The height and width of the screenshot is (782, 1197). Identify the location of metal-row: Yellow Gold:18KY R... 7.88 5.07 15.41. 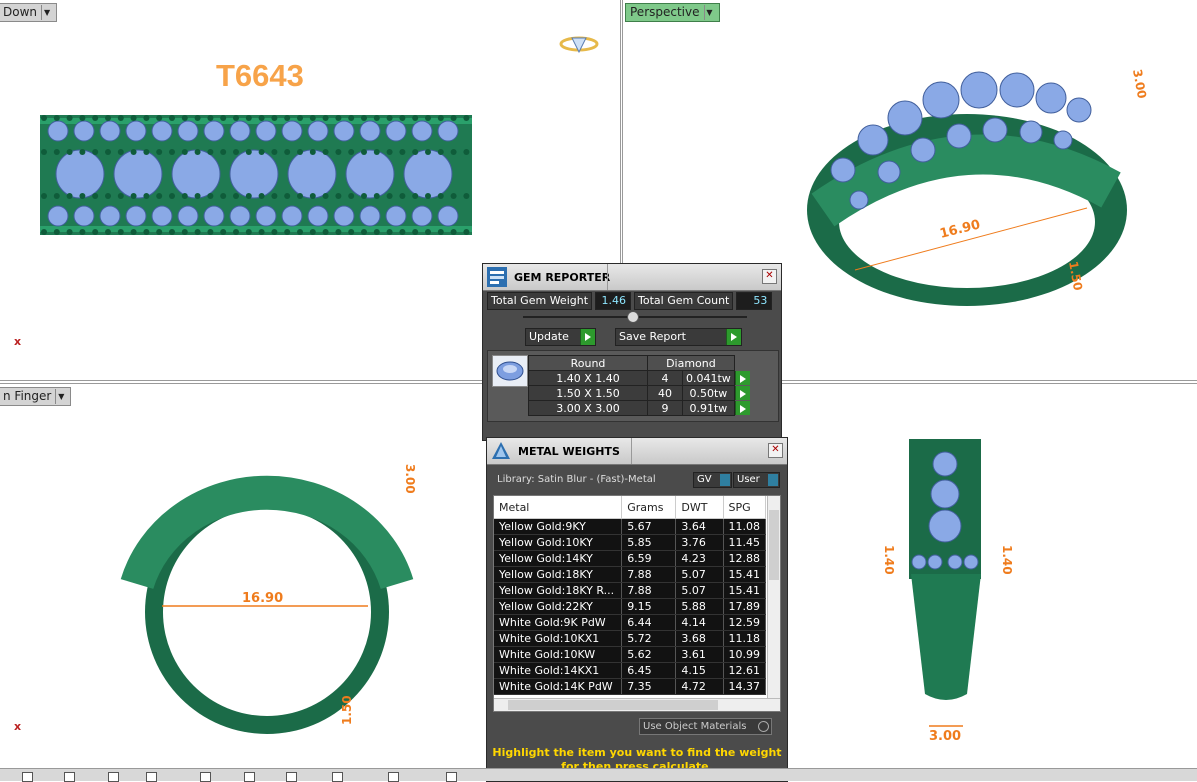
(630, 590).